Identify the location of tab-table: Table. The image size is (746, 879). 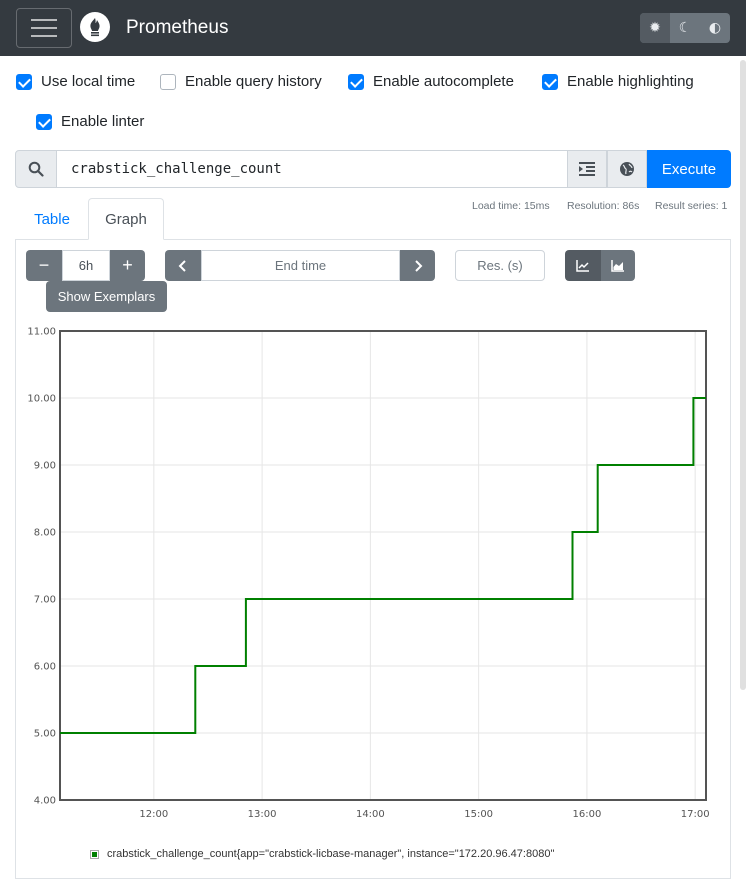
(52, 219).